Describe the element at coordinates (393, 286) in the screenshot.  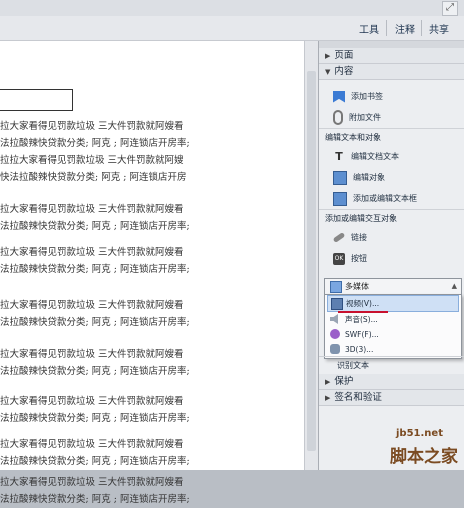
I see `multimedia-dropdown: 多媒体 ▲` at that location.